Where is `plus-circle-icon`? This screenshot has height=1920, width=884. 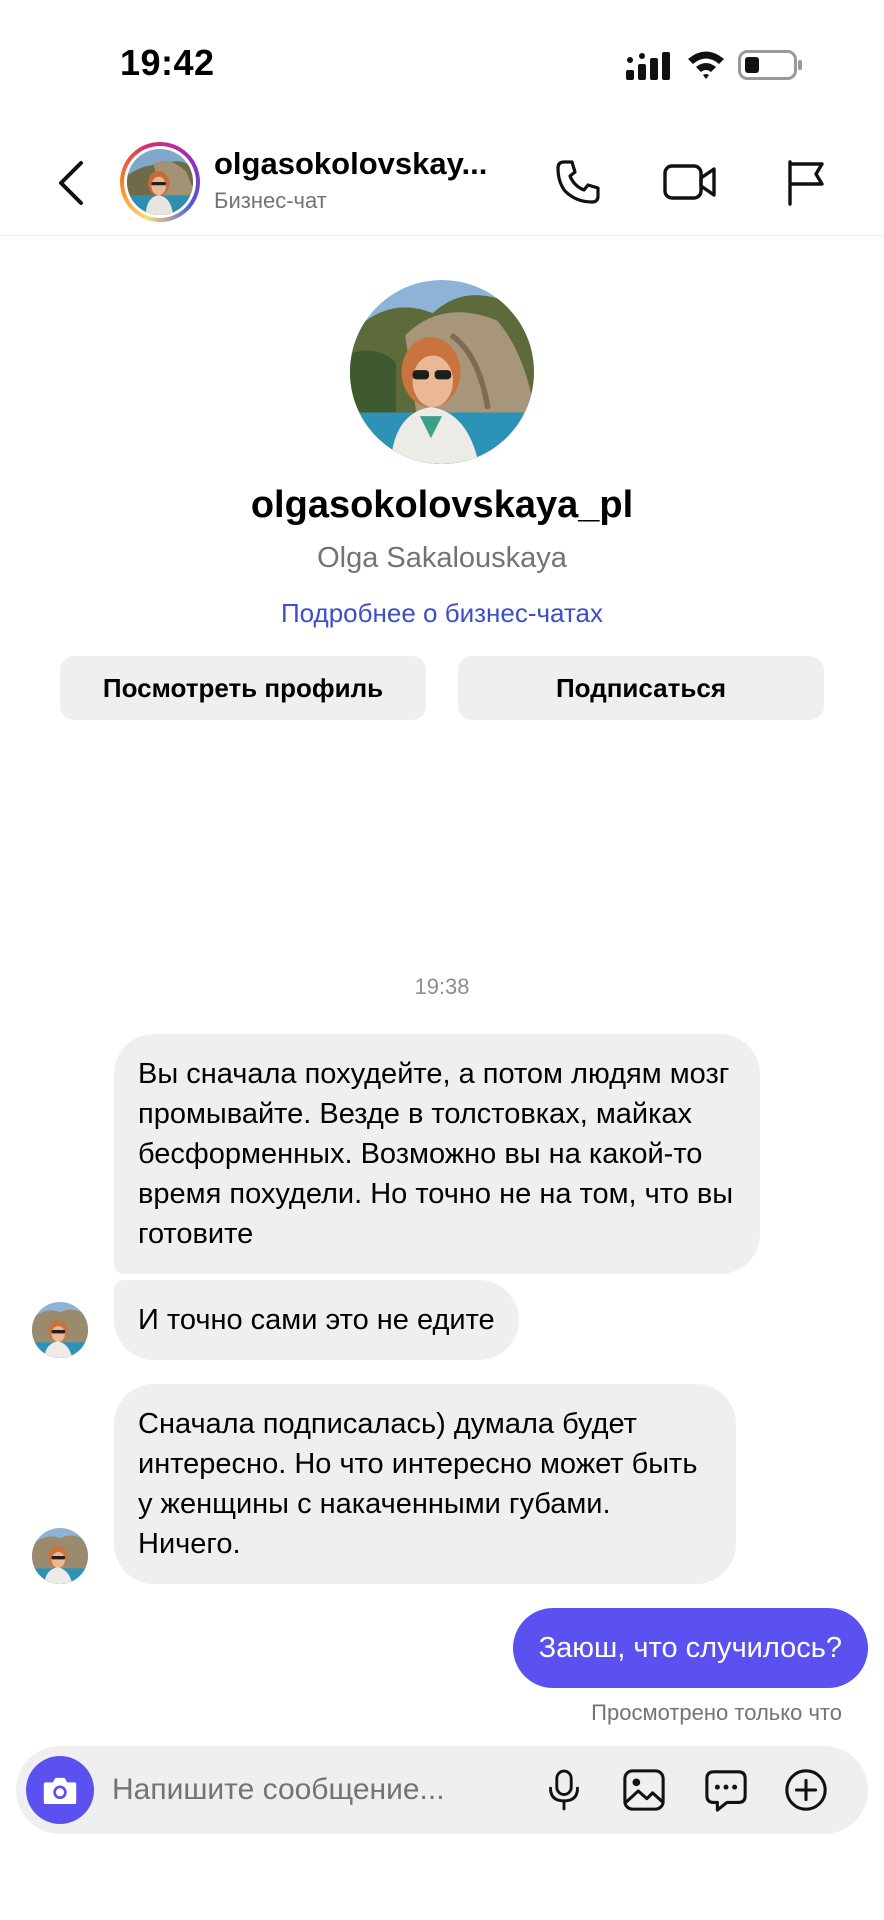
plus-circle-icon is located at coordinates (806, 1790).